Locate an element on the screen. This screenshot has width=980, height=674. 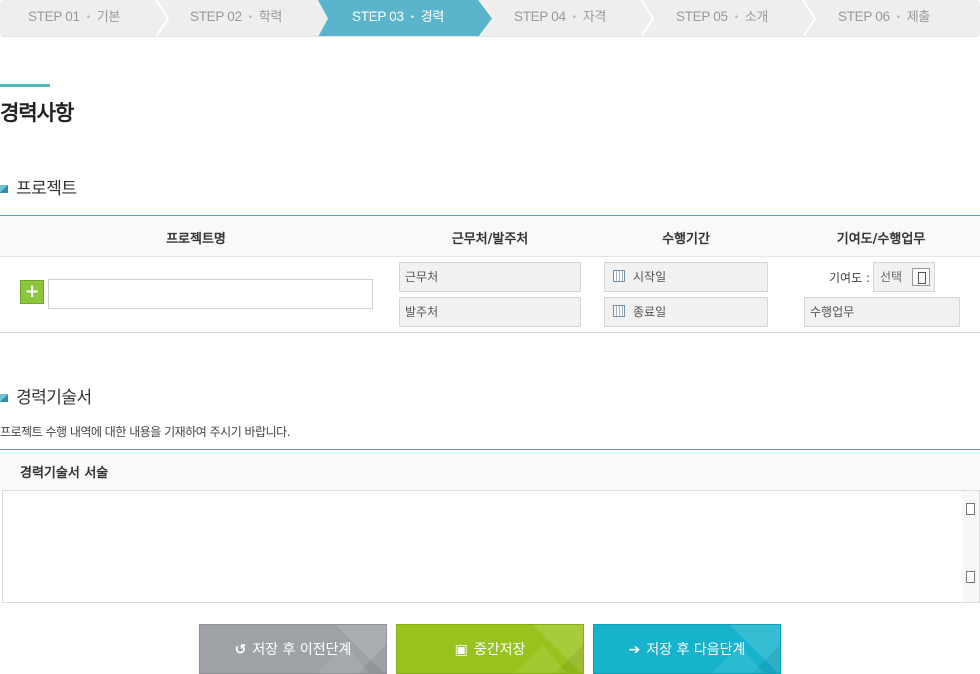
step-number: STEP 02 is located at coordinates (216, 16).